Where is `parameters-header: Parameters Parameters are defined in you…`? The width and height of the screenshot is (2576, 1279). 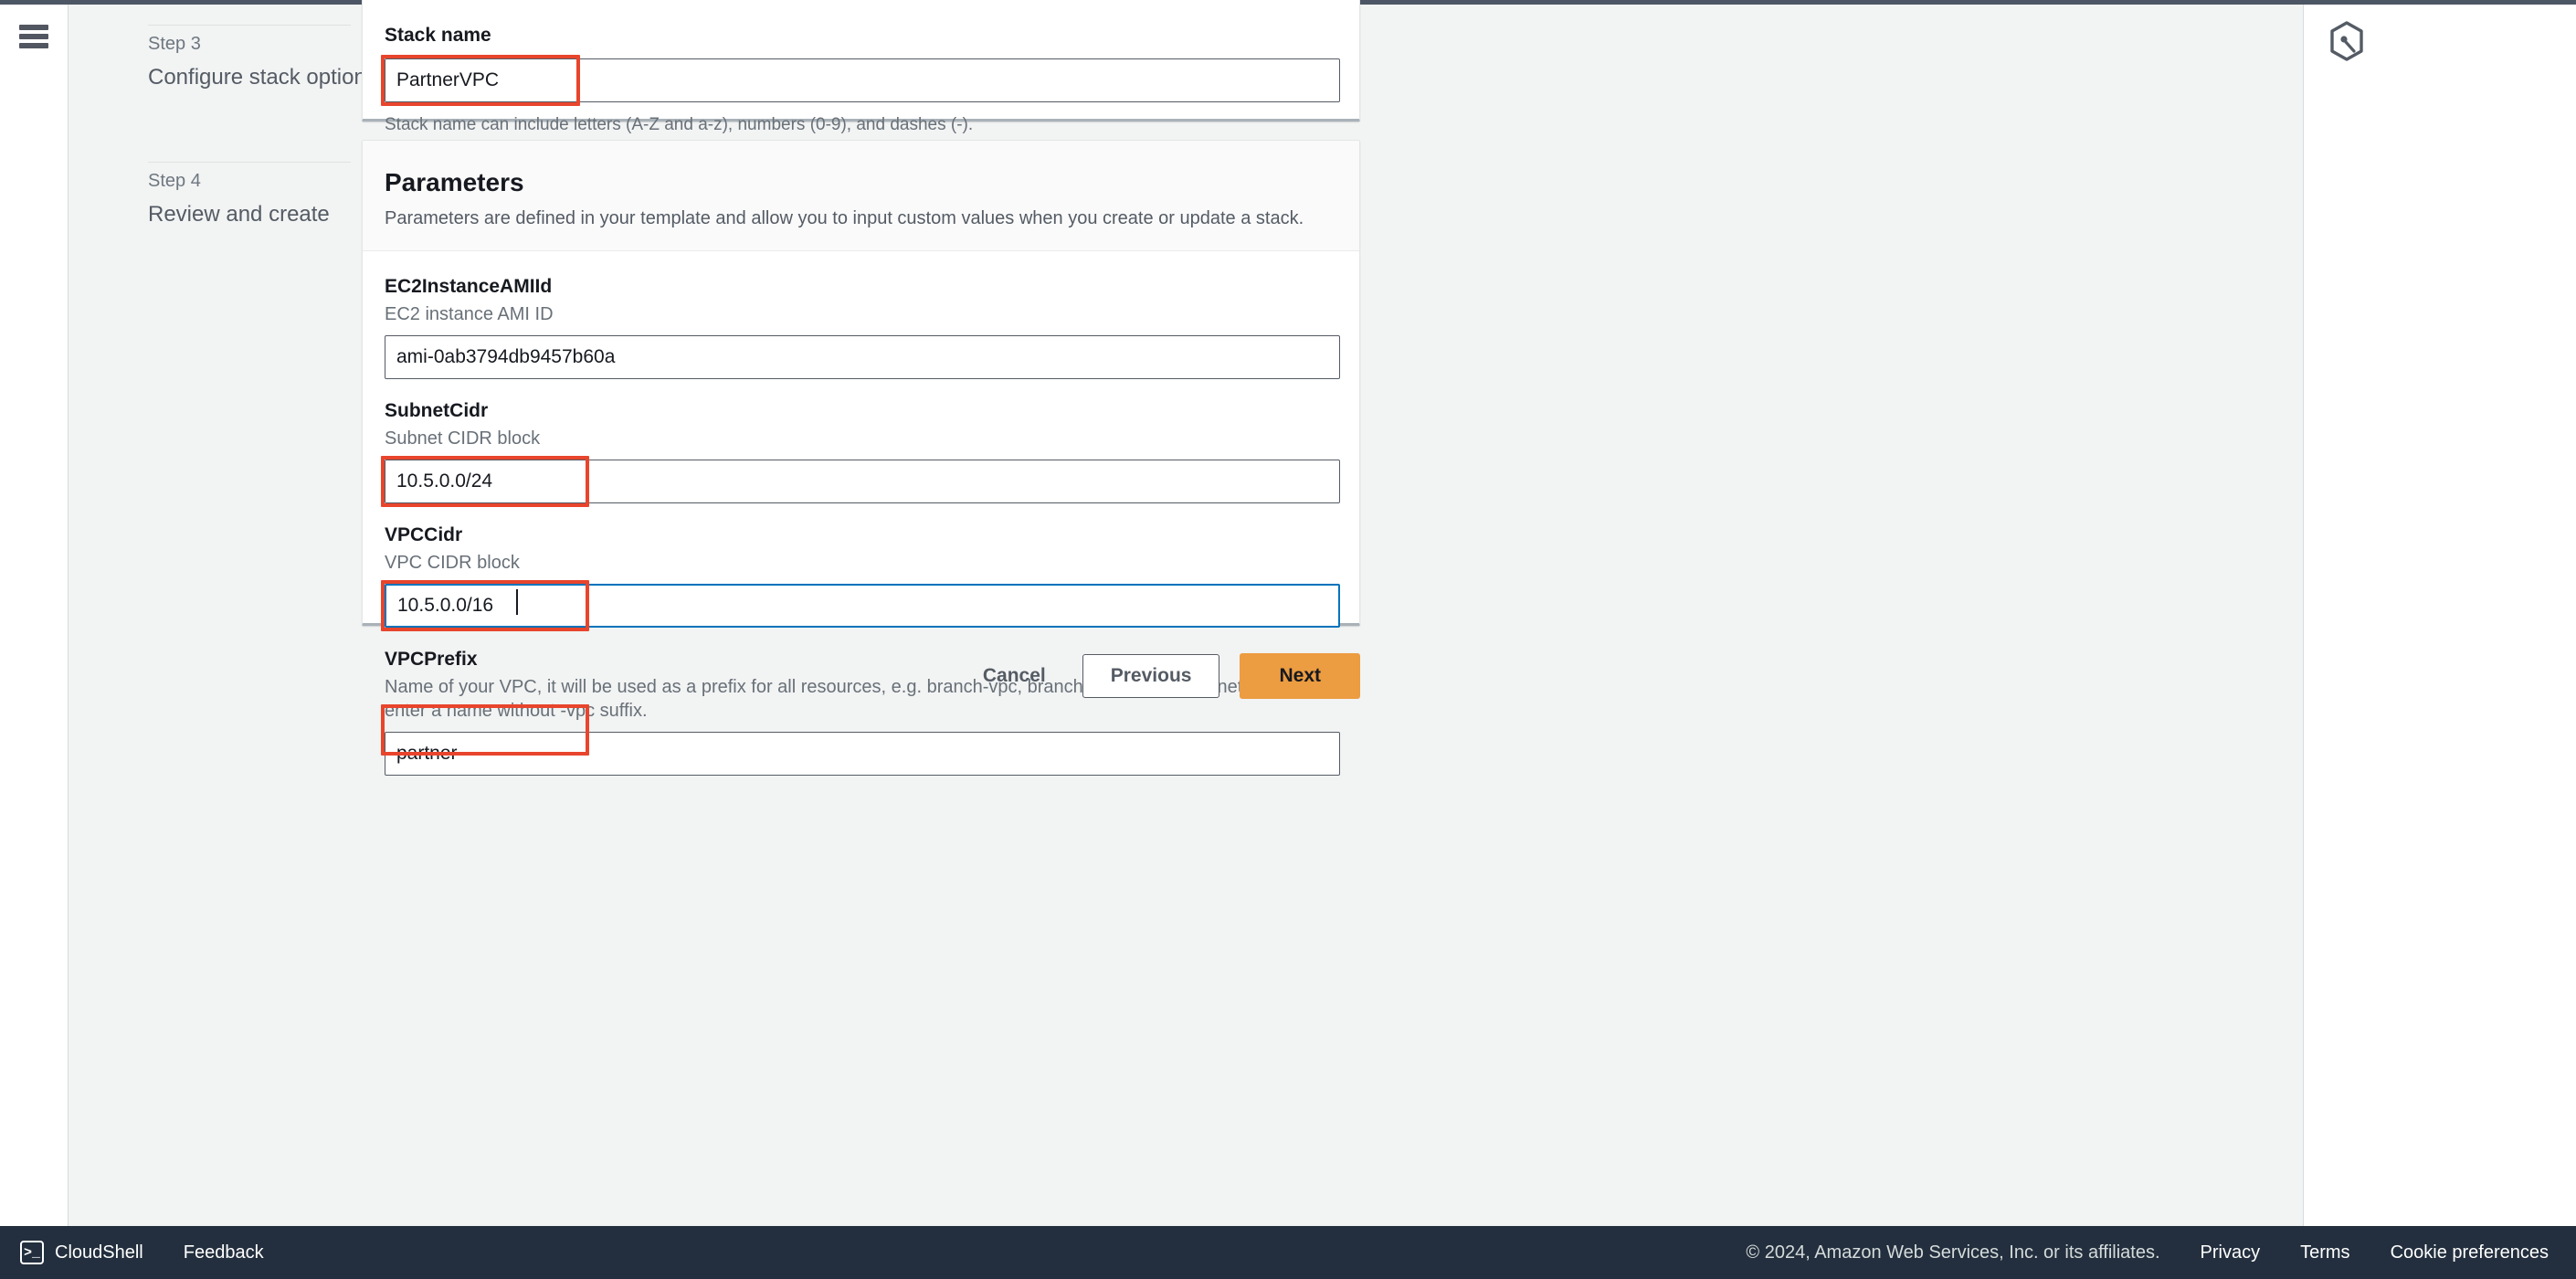 parameters-header: Parameters Parameters are defined in you… is located at coordinates (861, 196).